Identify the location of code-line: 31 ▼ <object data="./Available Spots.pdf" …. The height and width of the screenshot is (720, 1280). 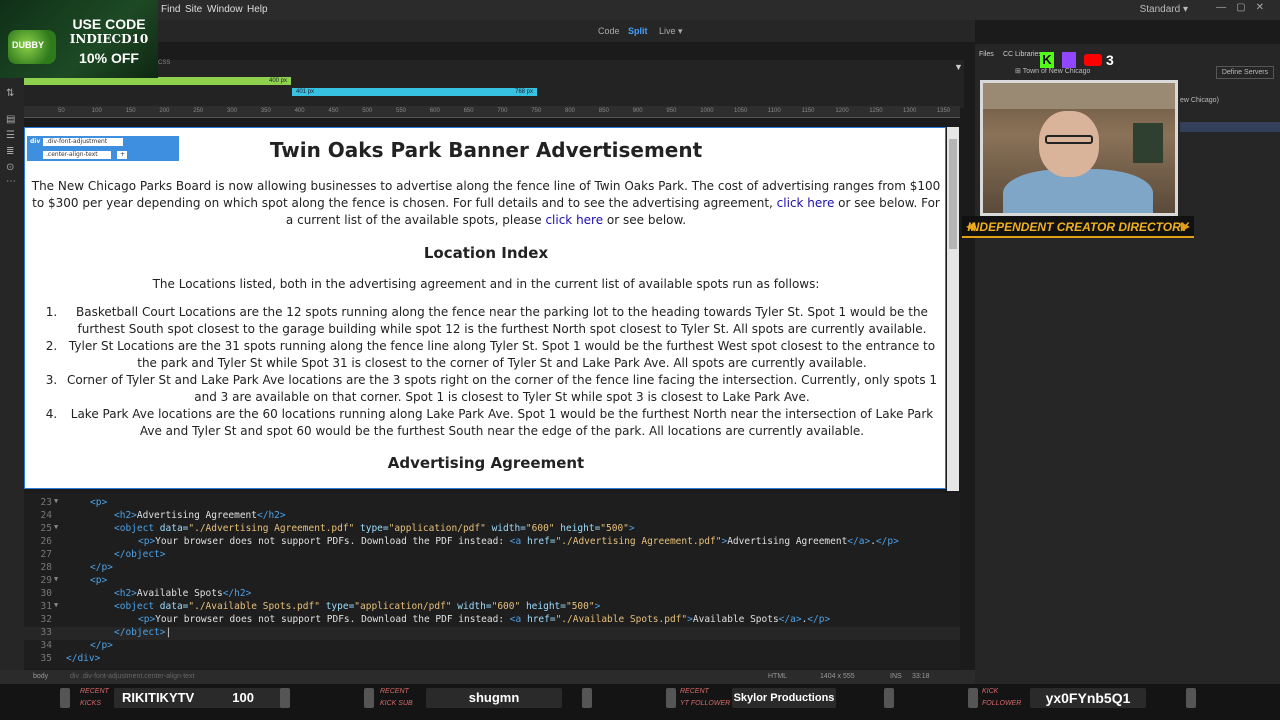
(492, 607).